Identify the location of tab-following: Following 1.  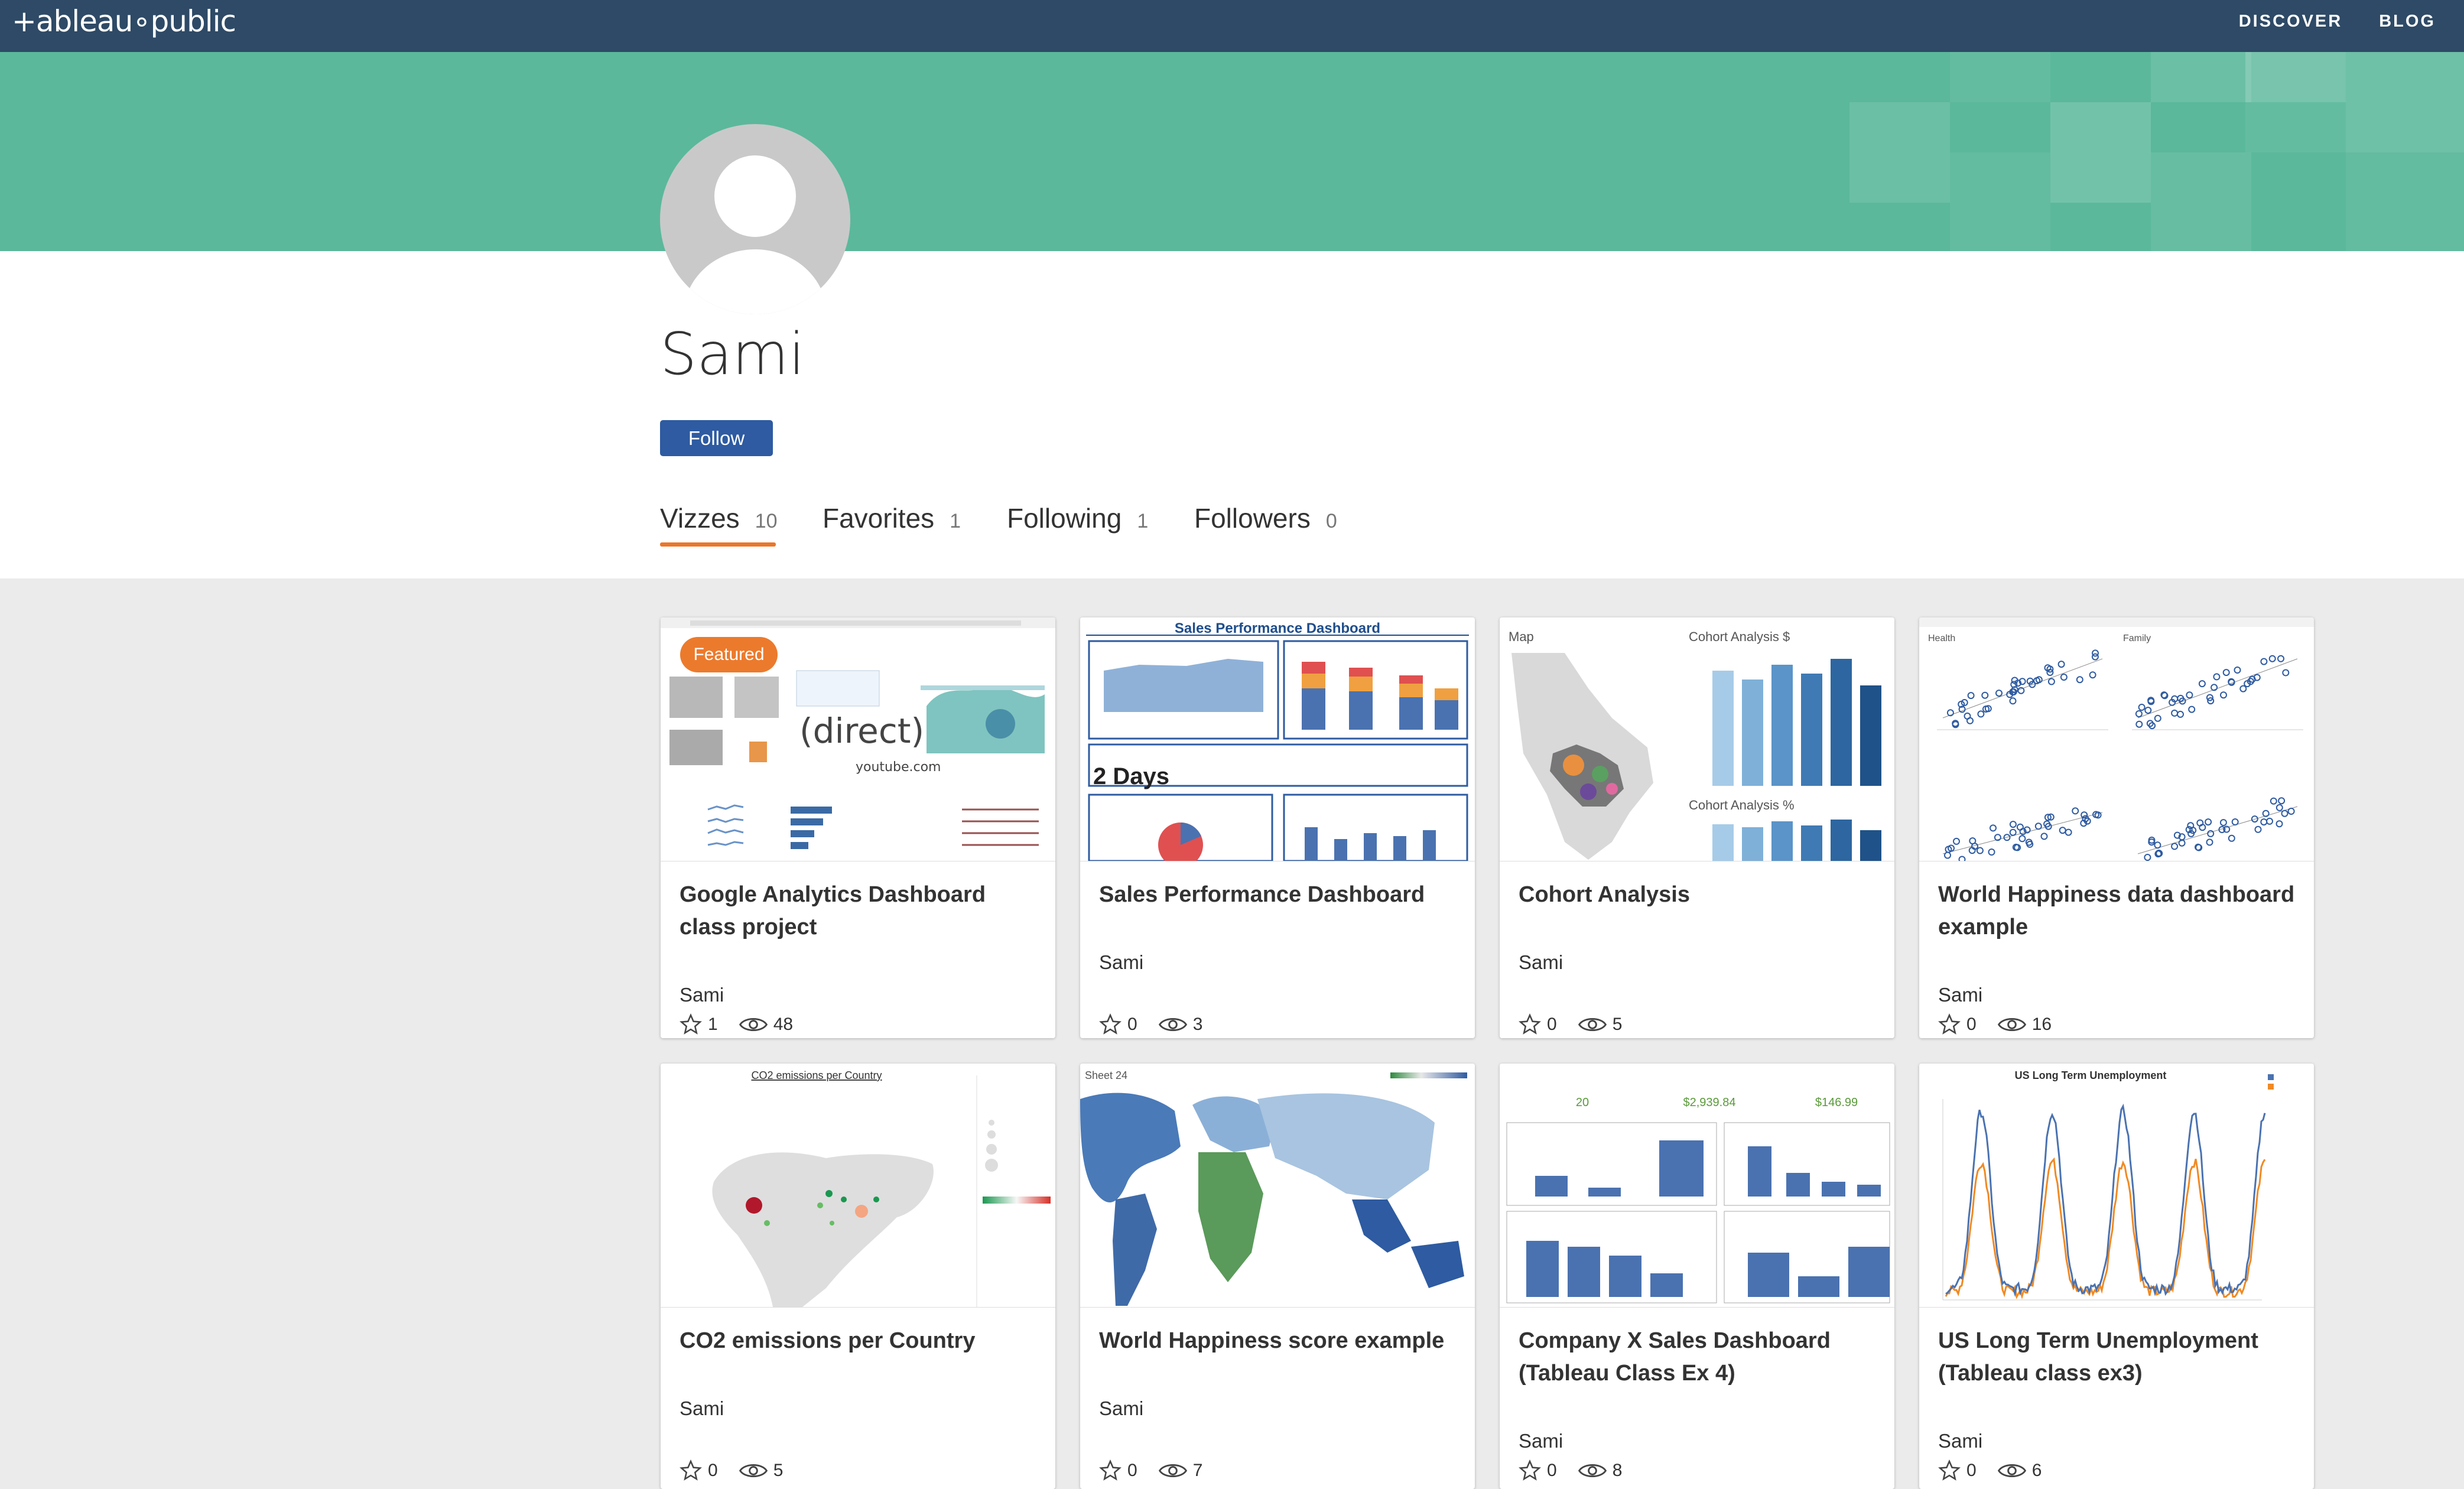
(1077, 518).